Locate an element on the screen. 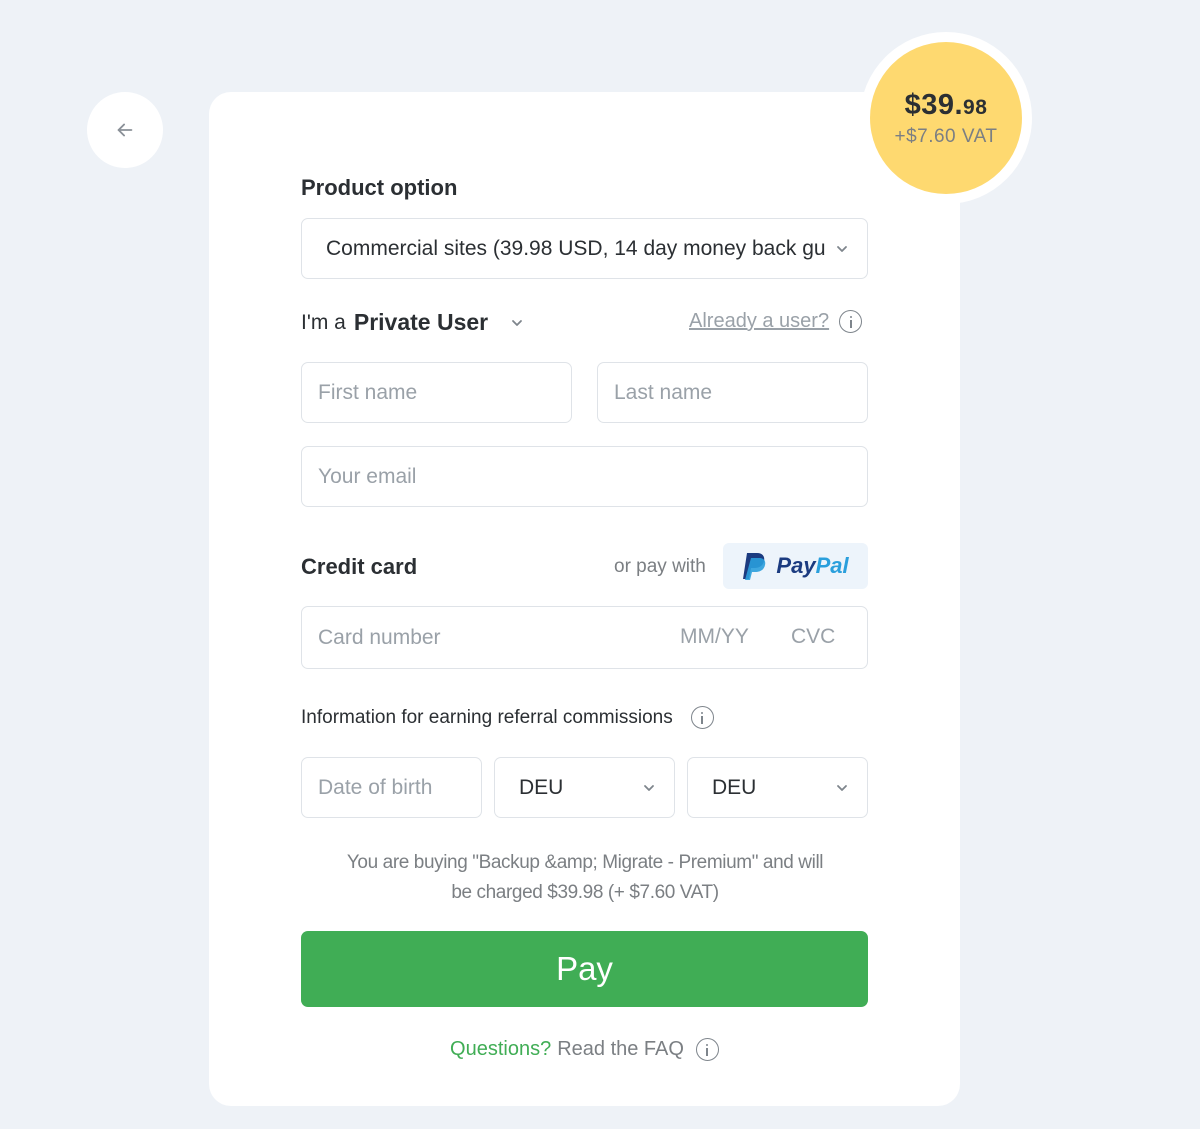 Image resolution: width=1200 pixels, height=1129 pixels. back-button is located at coordinates (125, 130).